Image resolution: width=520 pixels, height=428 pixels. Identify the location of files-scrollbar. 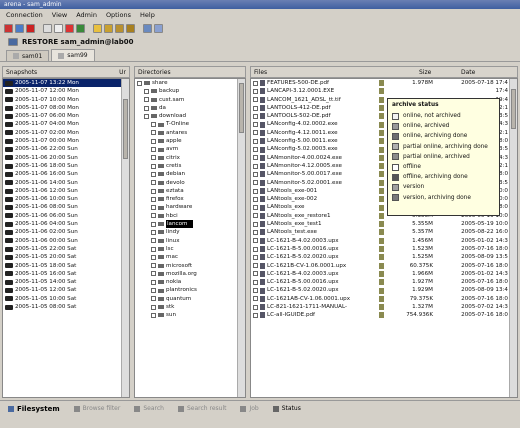
(513, 238).